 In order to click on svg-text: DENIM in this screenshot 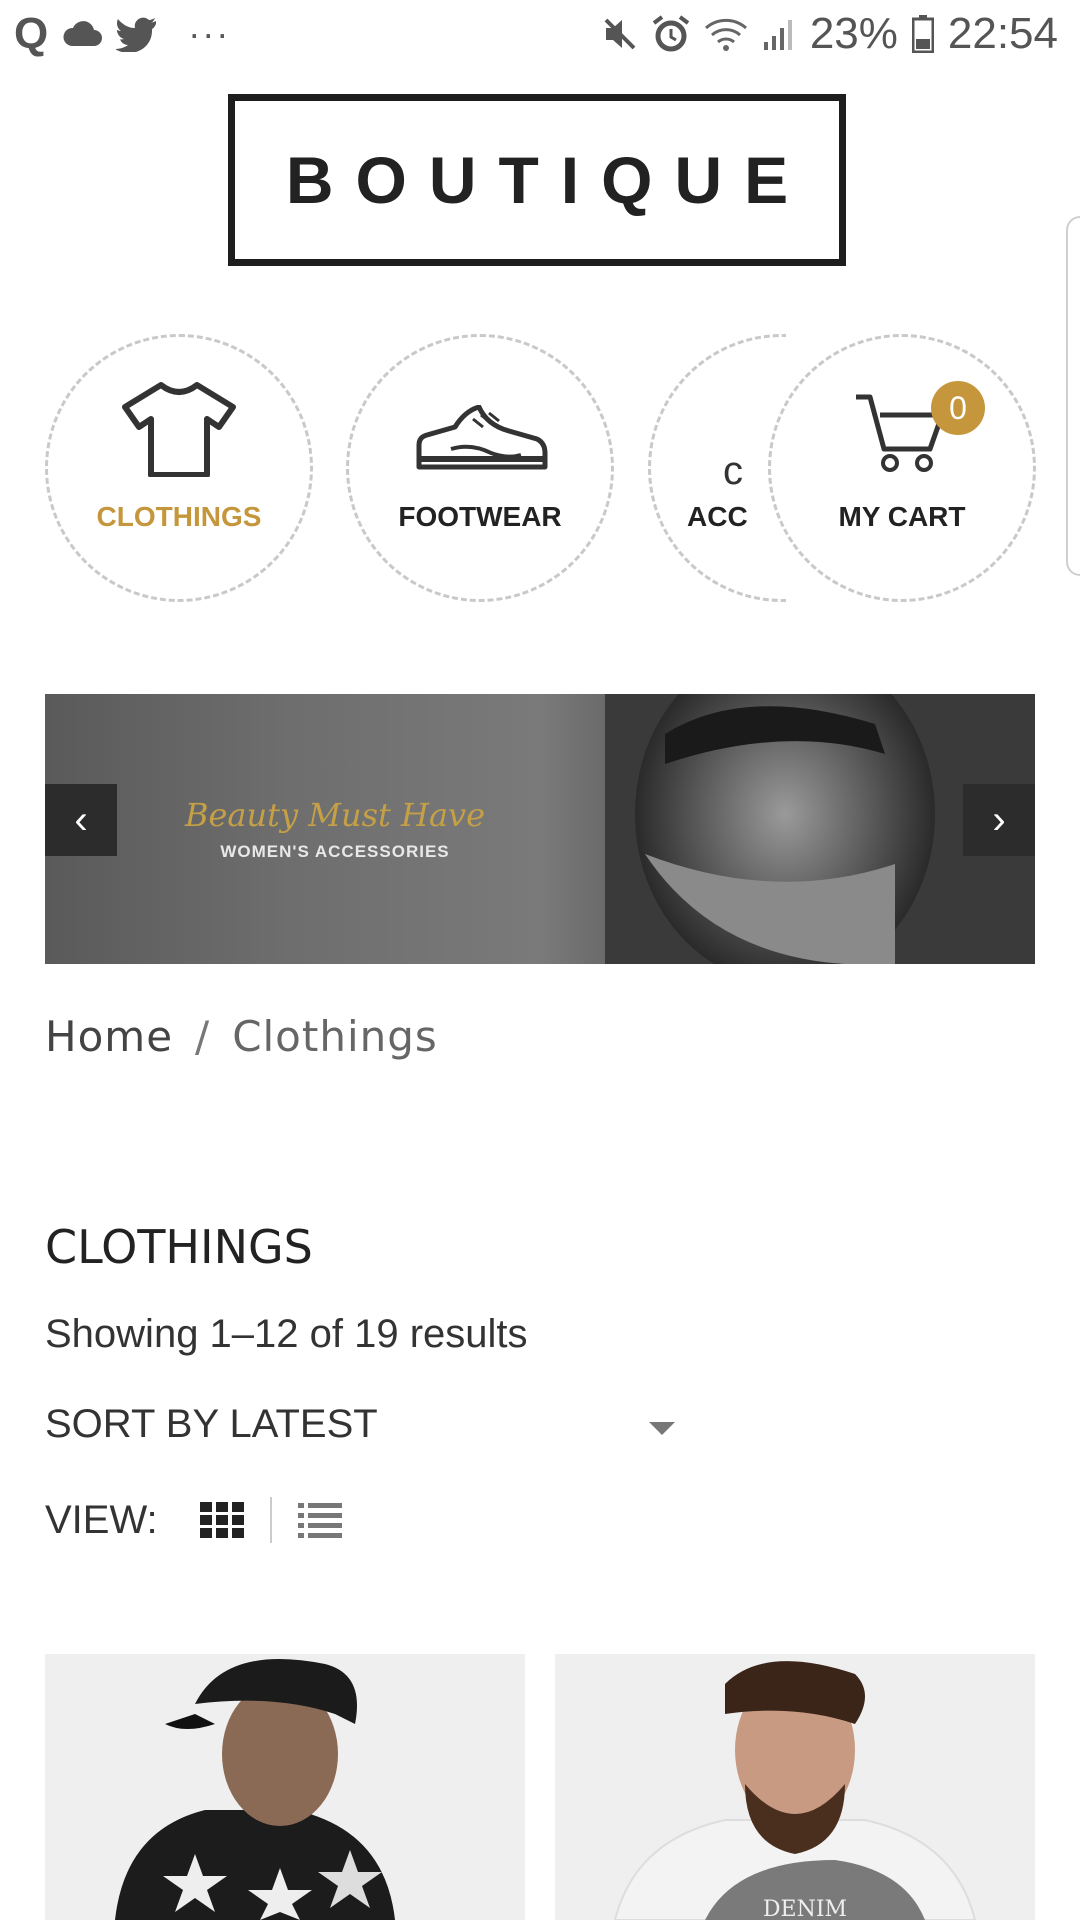, I will do `click(805, 1908)`.